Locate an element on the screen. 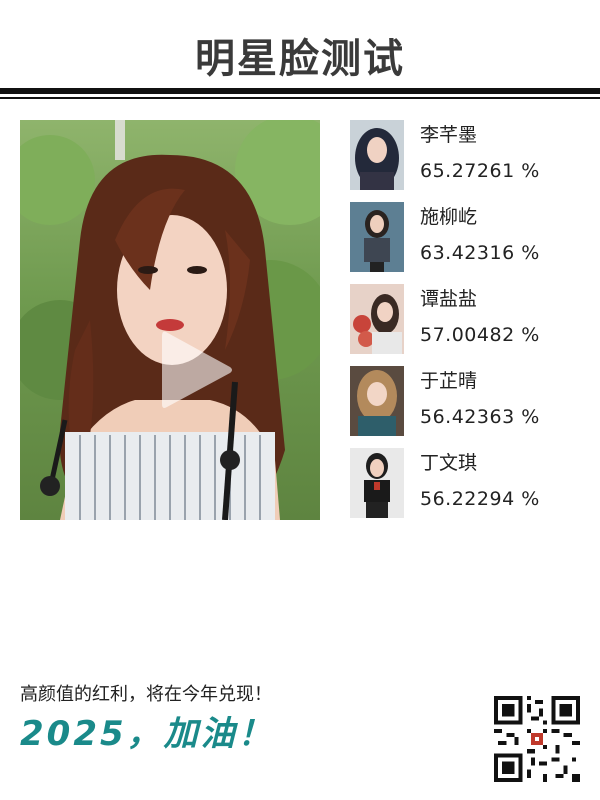  match-score: 56.42363 % is located at coordinates (480, 417).